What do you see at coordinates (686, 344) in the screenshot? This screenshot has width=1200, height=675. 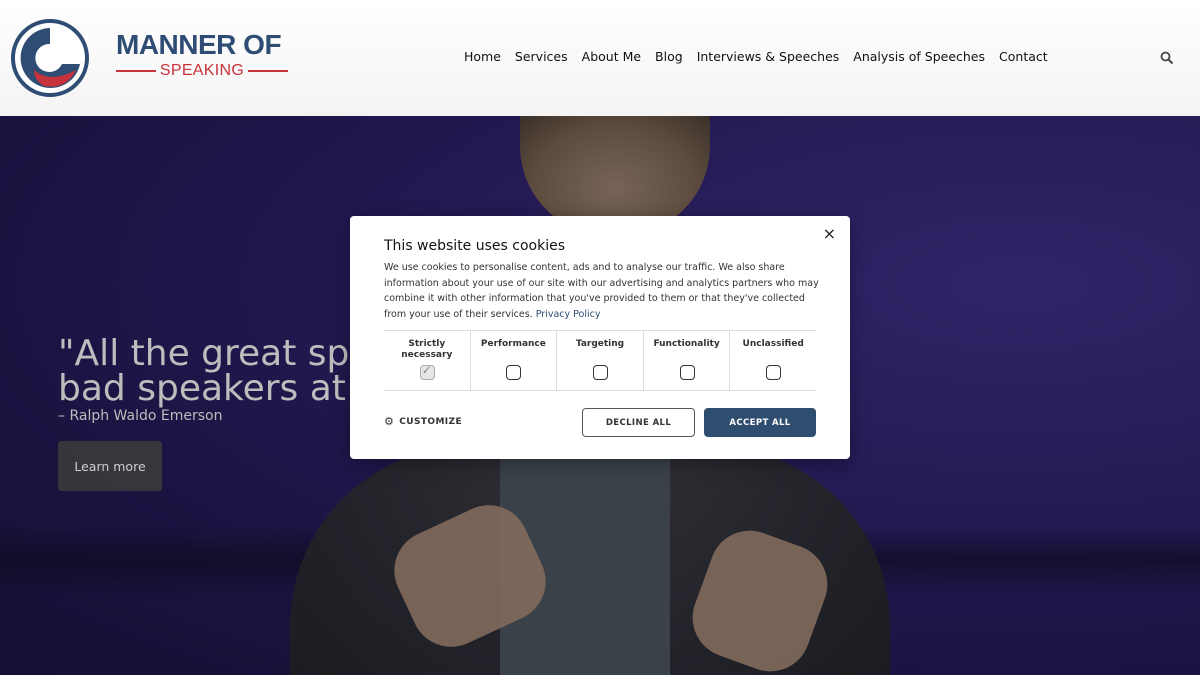 I see `category-label: Functionality` at bounding box center [686, 344].